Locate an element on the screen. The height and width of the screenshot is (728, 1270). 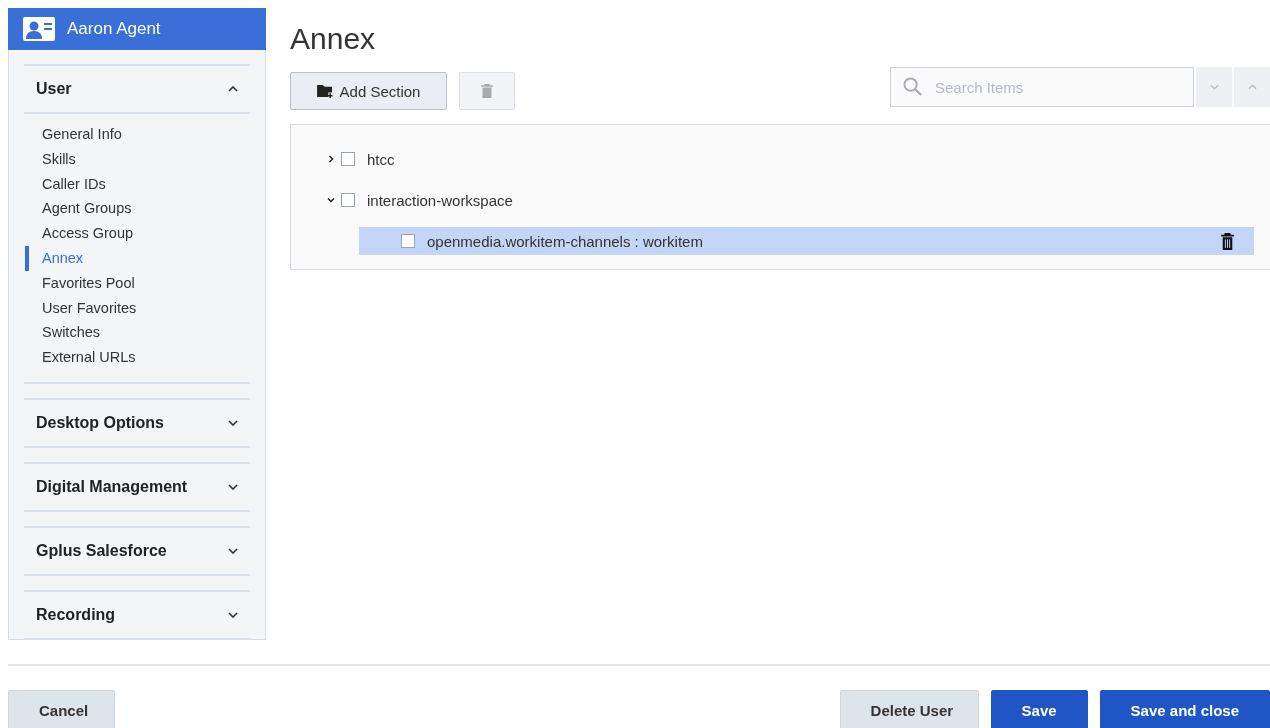
sidebar-item: General Info is located at coordinates (137, 134).